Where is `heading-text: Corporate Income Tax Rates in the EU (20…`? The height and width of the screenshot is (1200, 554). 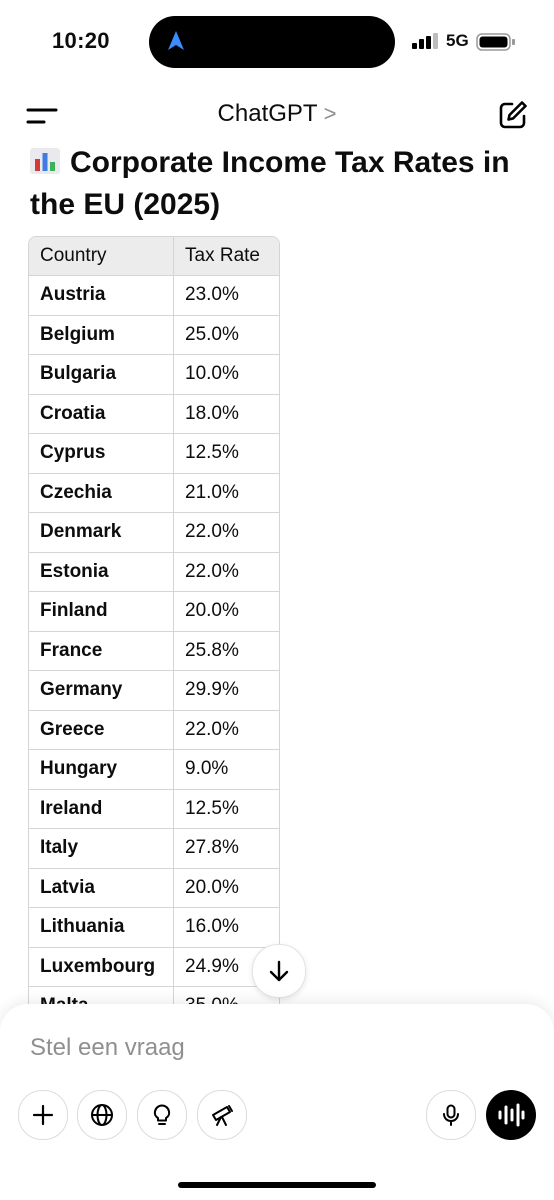 heading-text: Corporate Income Tax Rates in the EU (20… is located at coordinates (270, 183).